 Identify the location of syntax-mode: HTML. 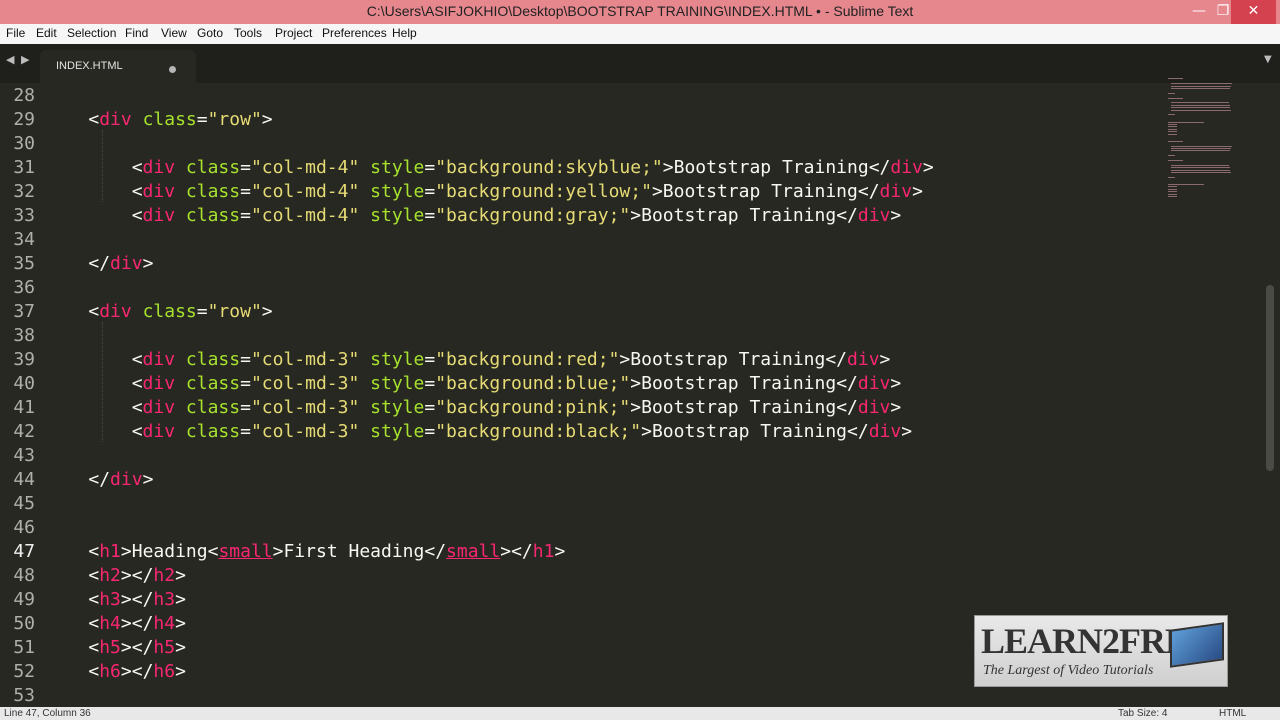
(1232, 713).